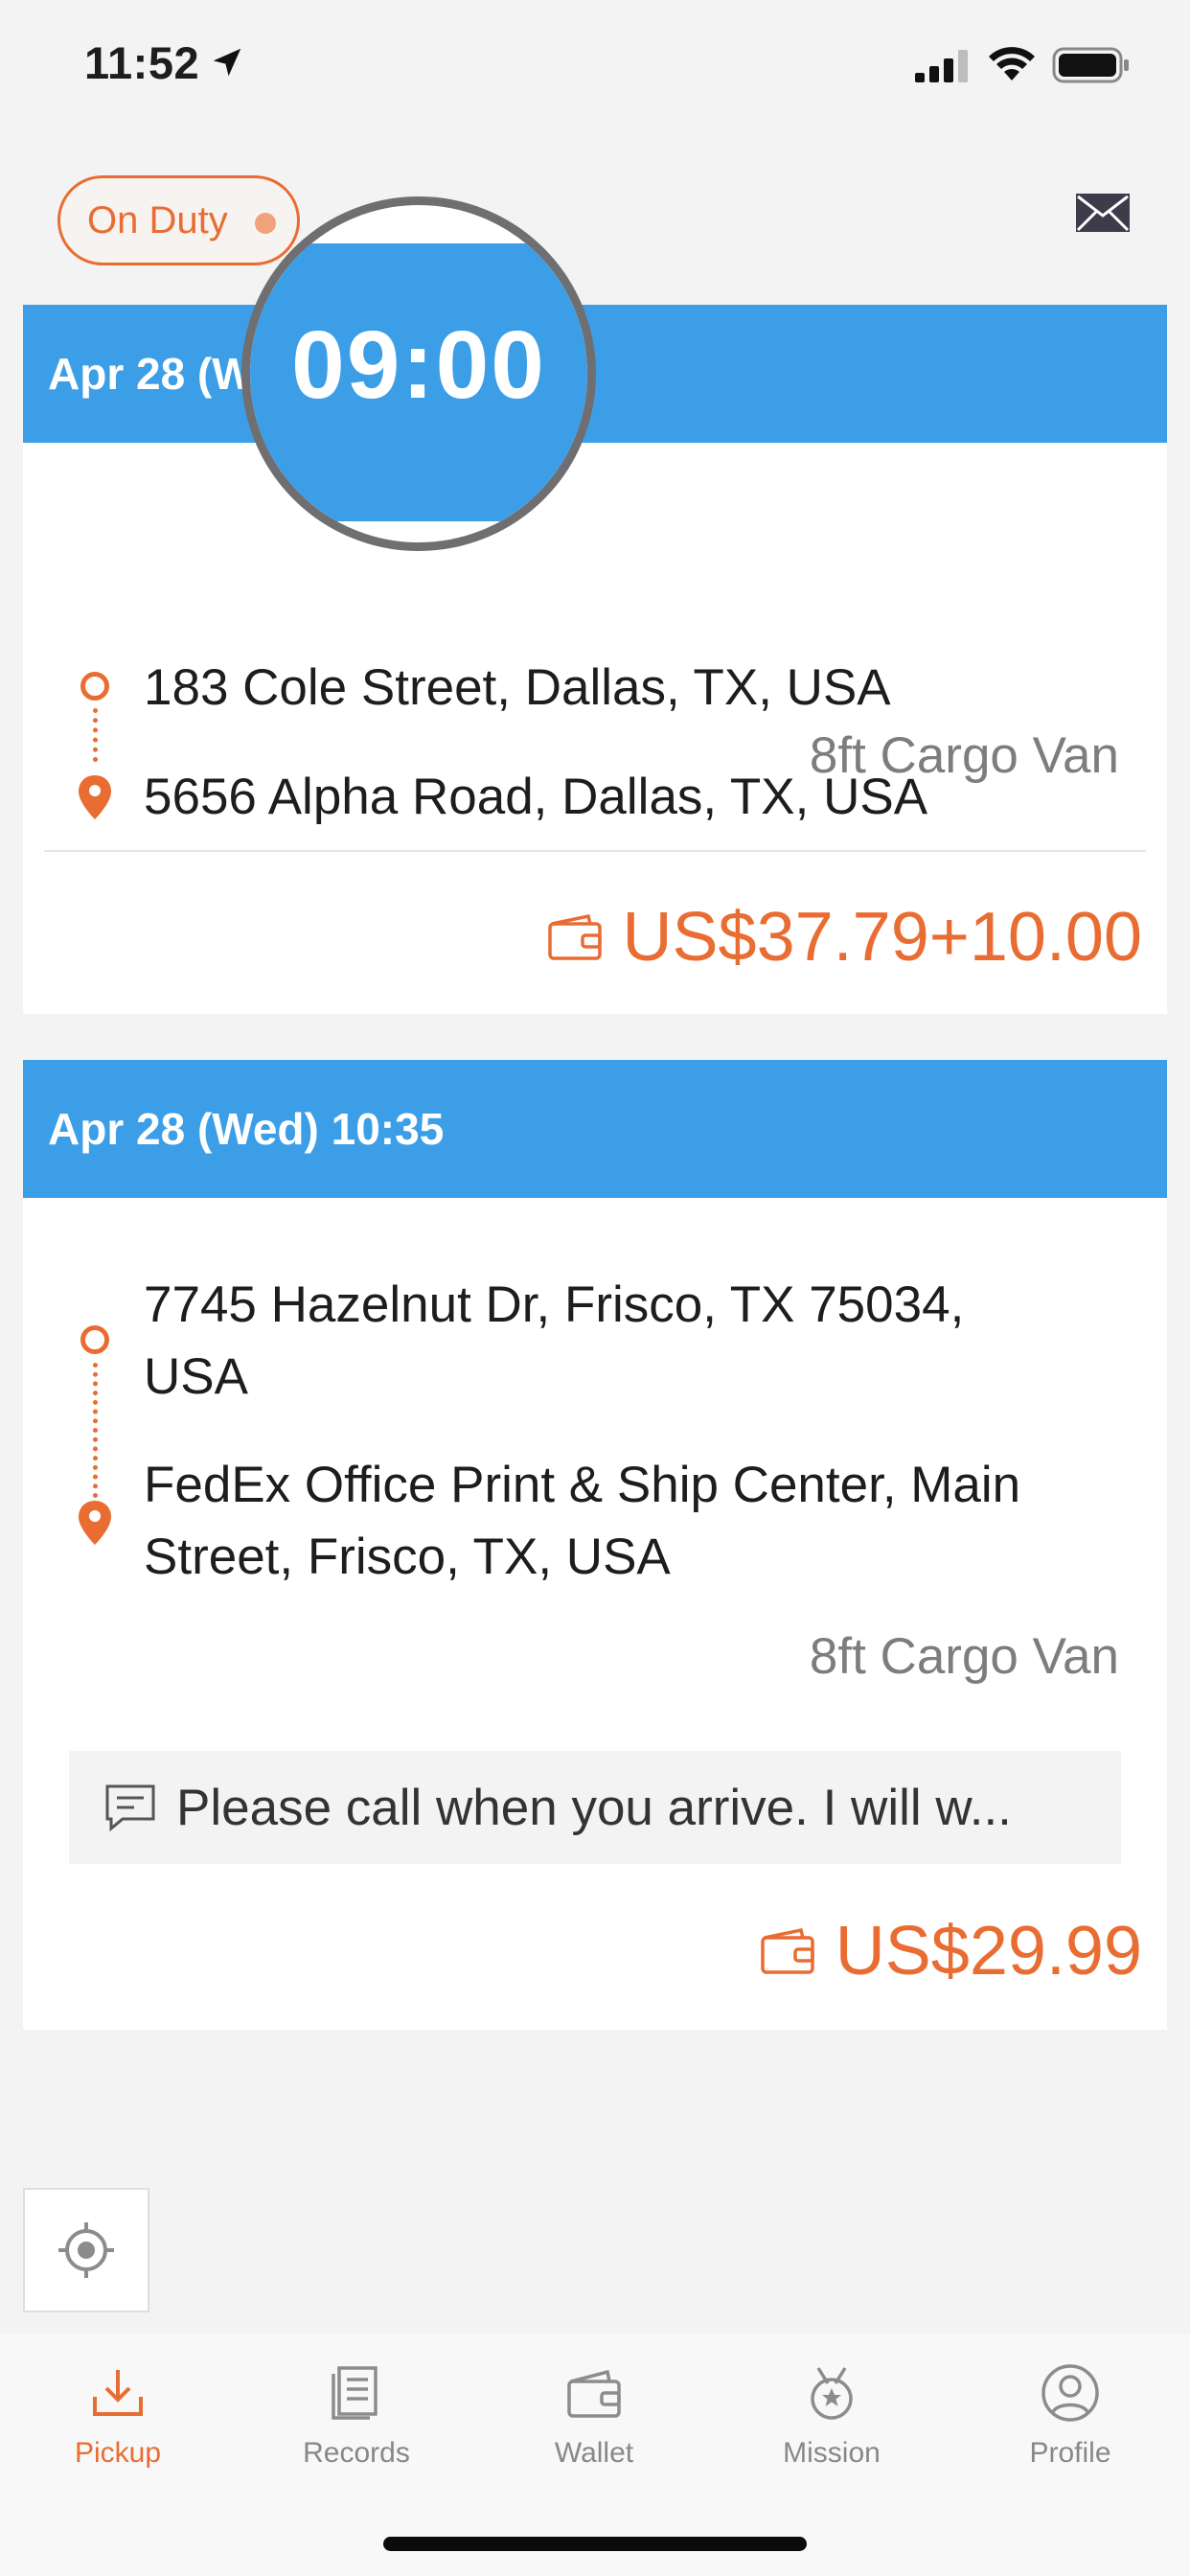 This screenshot has height=2576, width=1190. I want to click on time-magnifier: 09:00, so click(419, 374).